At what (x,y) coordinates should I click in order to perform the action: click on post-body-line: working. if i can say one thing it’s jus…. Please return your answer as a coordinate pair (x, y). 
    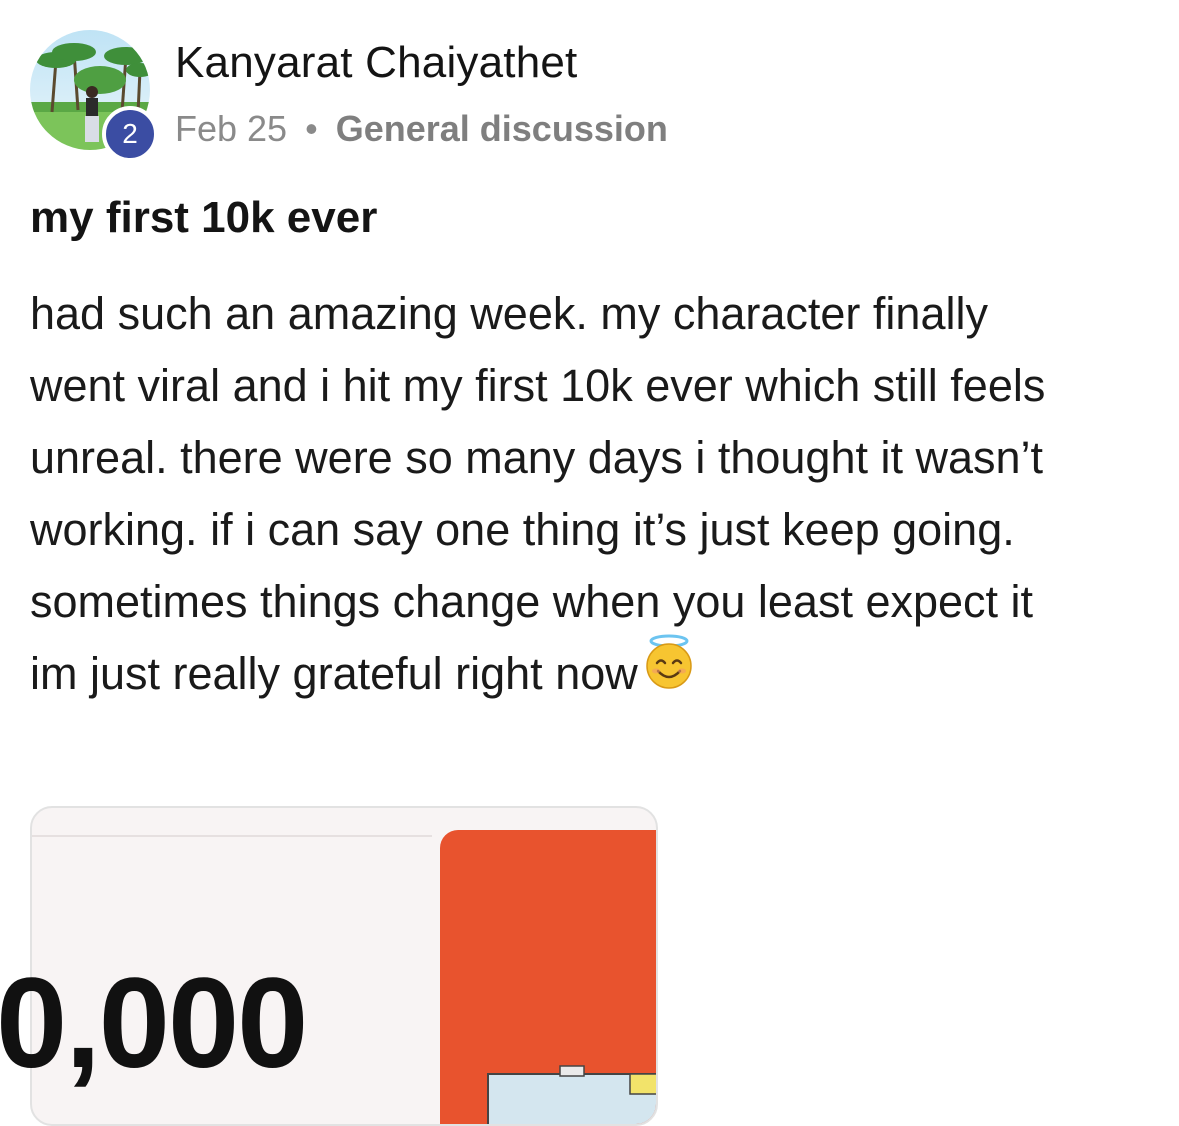
    Looking at the image, I should click on (522, 529).